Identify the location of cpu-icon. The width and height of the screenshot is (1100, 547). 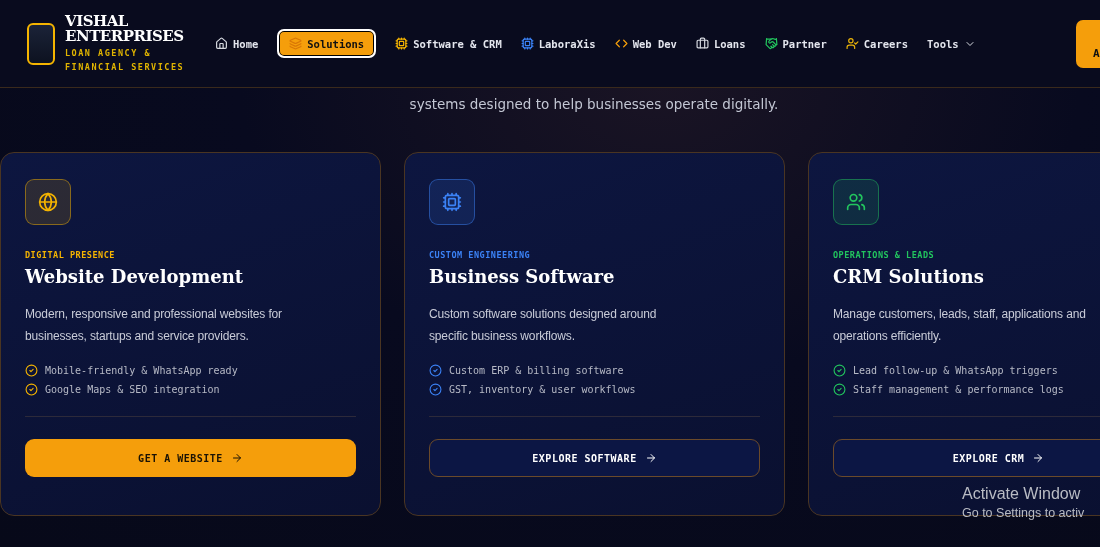
(452, 202).